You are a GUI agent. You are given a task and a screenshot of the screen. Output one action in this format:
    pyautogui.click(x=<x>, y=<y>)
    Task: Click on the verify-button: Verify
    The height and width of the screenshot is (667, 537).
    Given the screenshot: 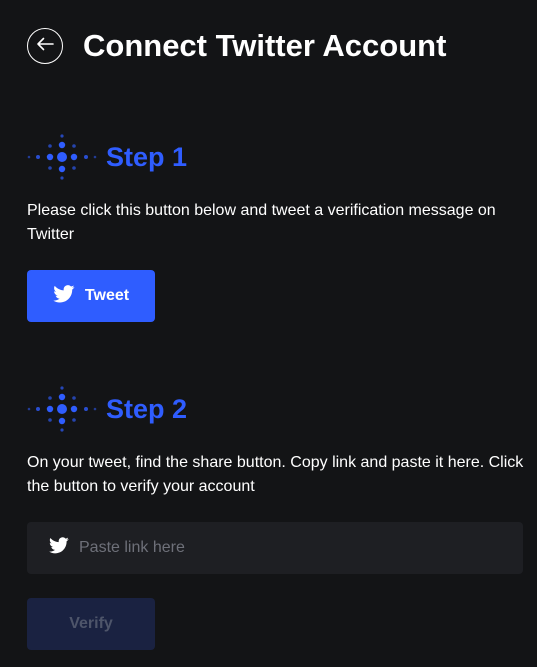 What is the action you would take?
    pyautogui.click(x=91, y=624)
    